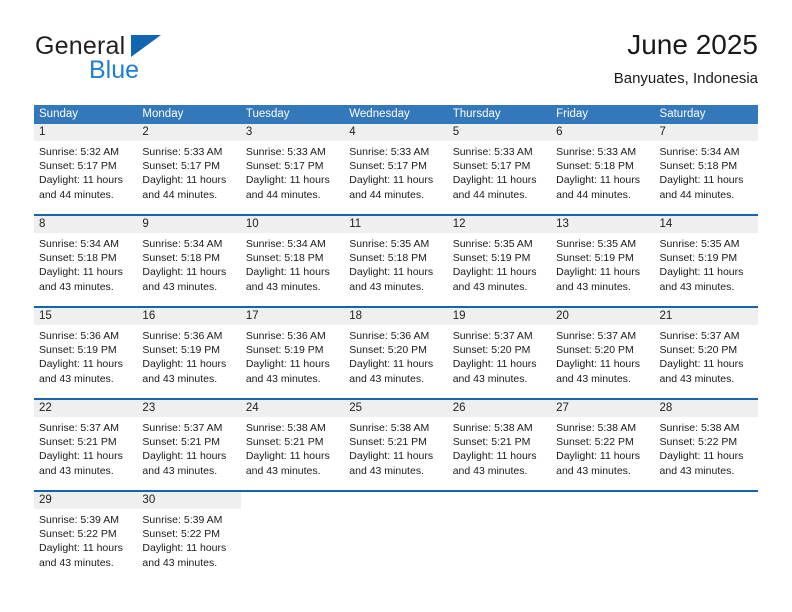 This screenshot has height=612, width=792. Describe the element at coordinates (292, 533) in the screenshot. I see `calendar-day-cell-empty` at that location.